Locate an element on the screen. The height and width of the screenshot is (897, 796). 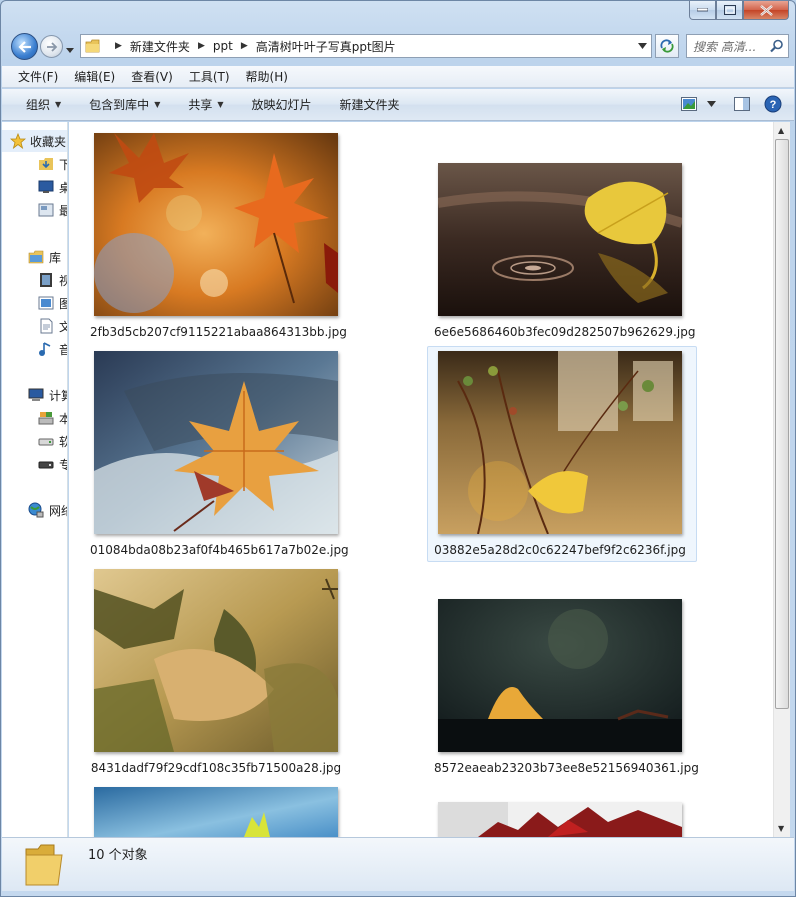
nav-desktop: 桌面 is located at coordinates (52, 187).